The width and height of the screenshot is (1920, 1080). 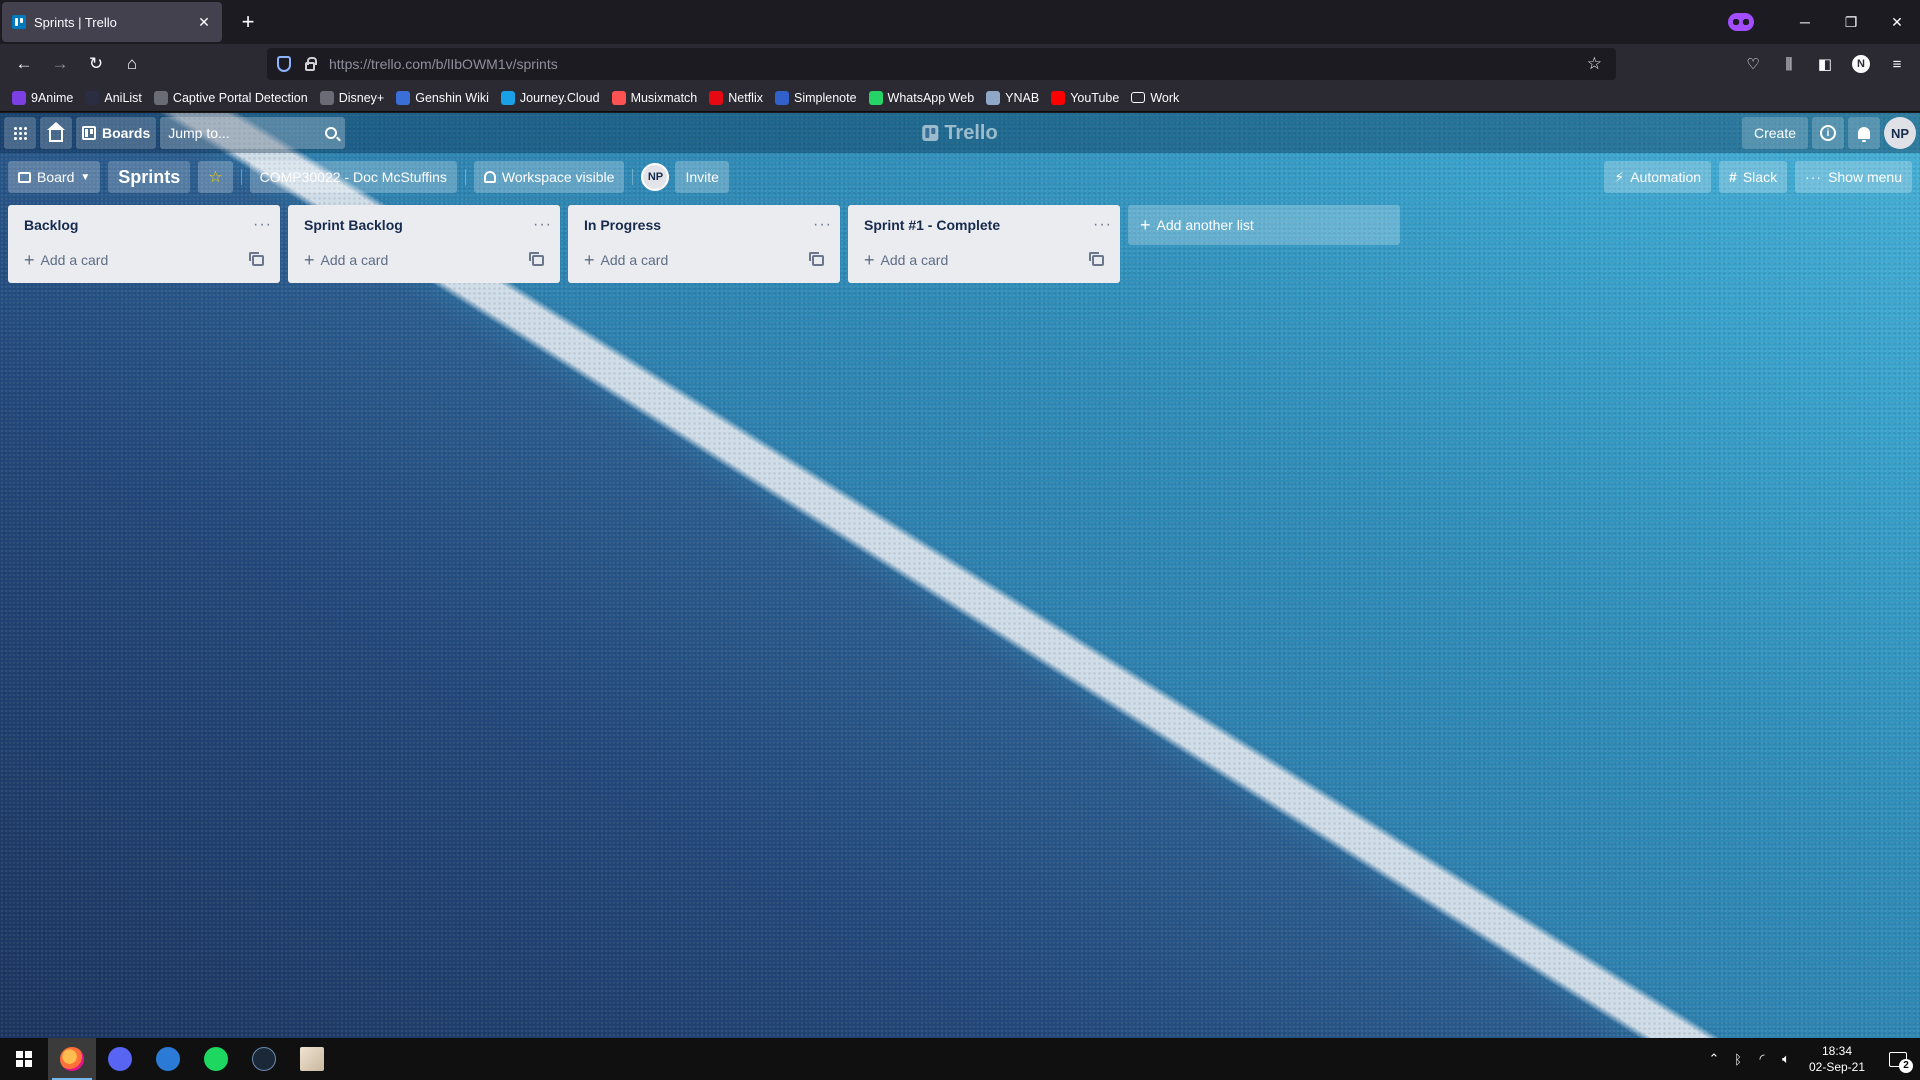 I want to click on board-title: Sprints, so click(x=149, y=177).